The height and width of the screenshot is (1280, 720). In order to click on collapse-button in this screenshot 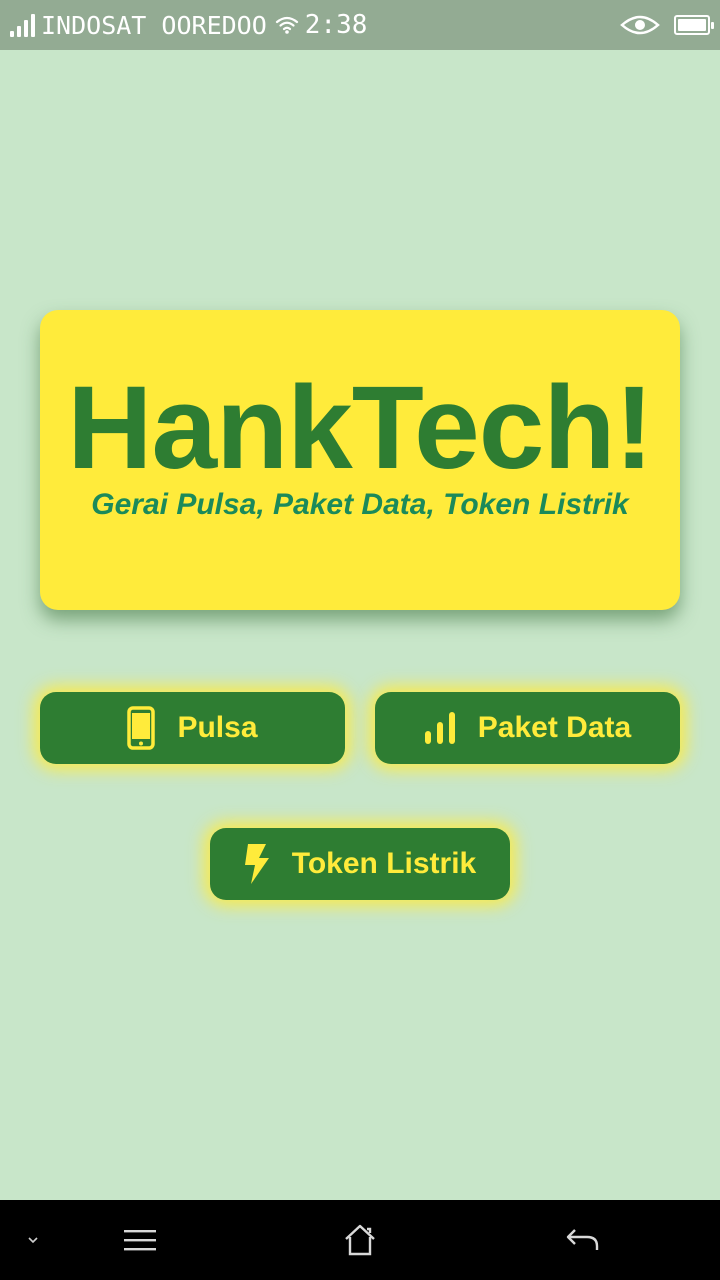, I will do `click(33, 1240)`.